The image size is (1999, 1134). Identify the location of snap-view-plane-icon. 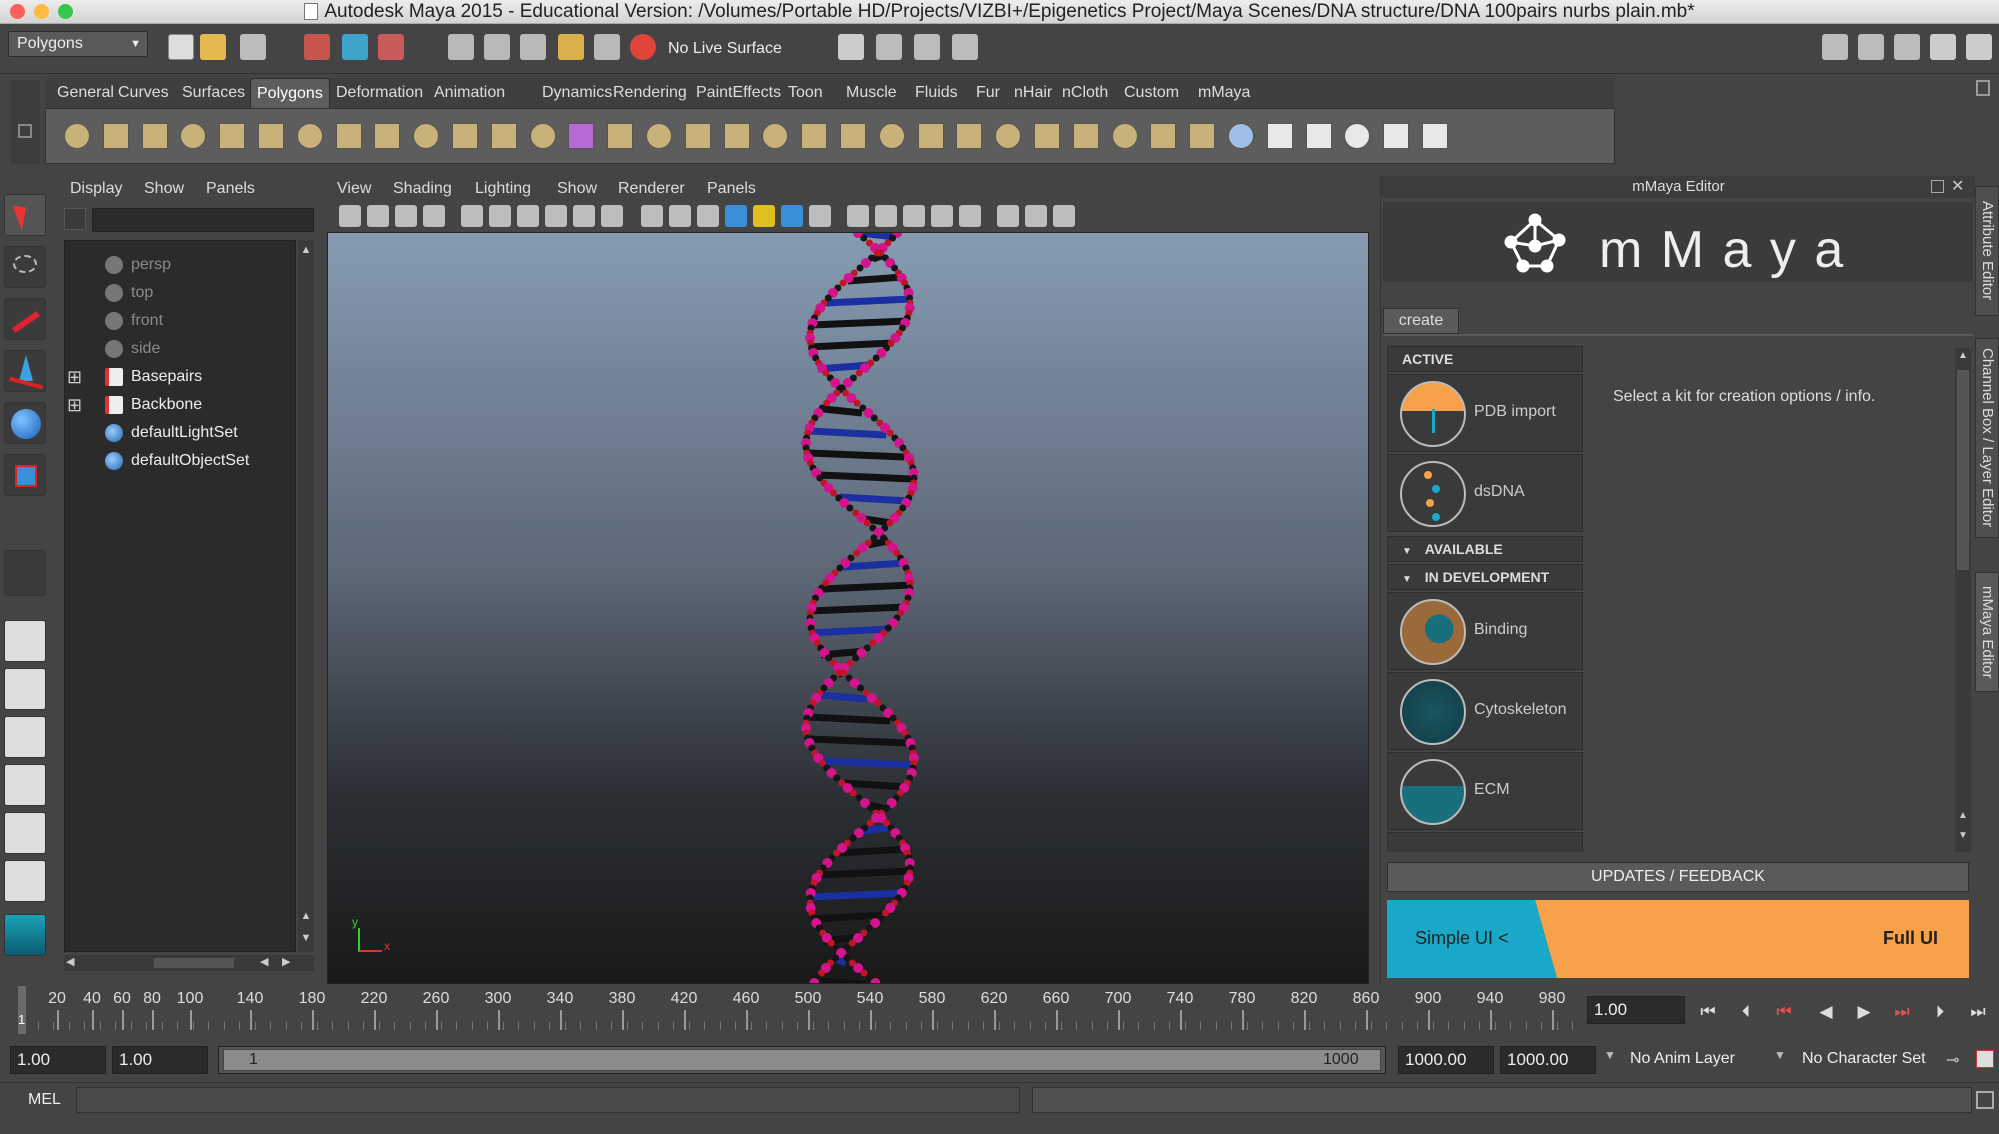
(571, 47).